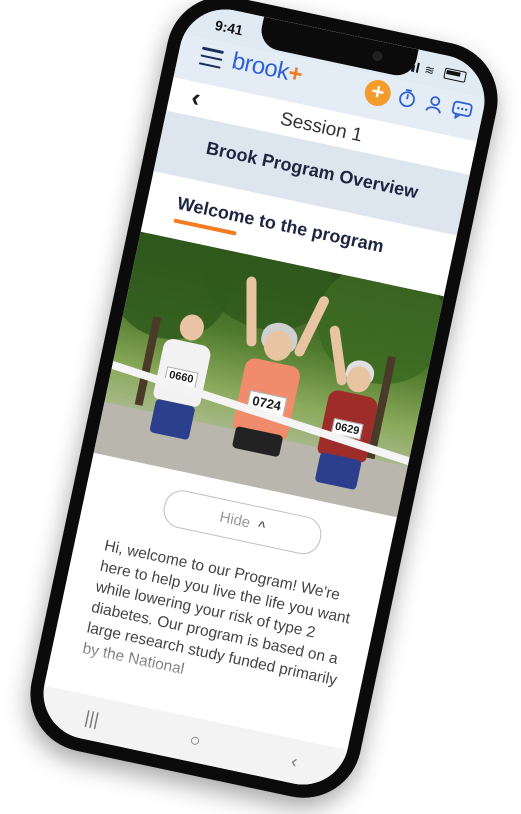  Describe the element at coordinates (92, 718) in the screenshot. I see `recents-button: |||` at that location.